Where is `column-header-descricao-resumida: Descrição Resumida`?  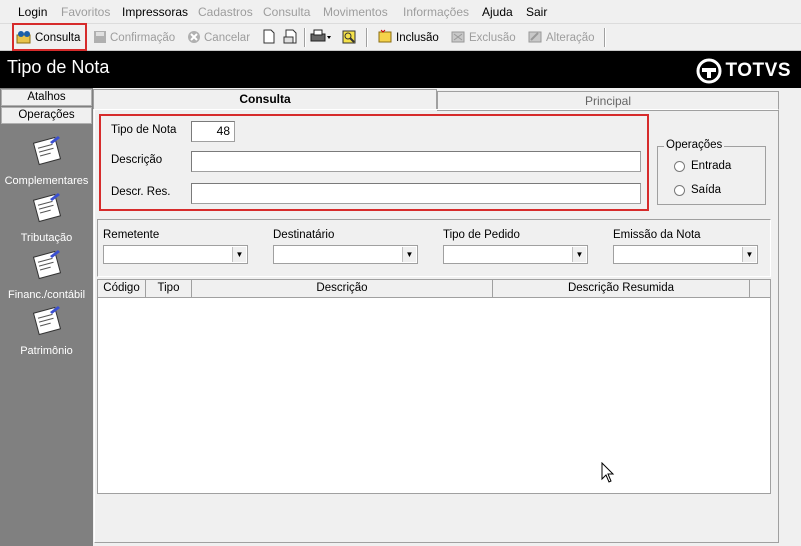
column-header-descricao-resumida: Descrição Resumida is located at coordinates (621, 289).